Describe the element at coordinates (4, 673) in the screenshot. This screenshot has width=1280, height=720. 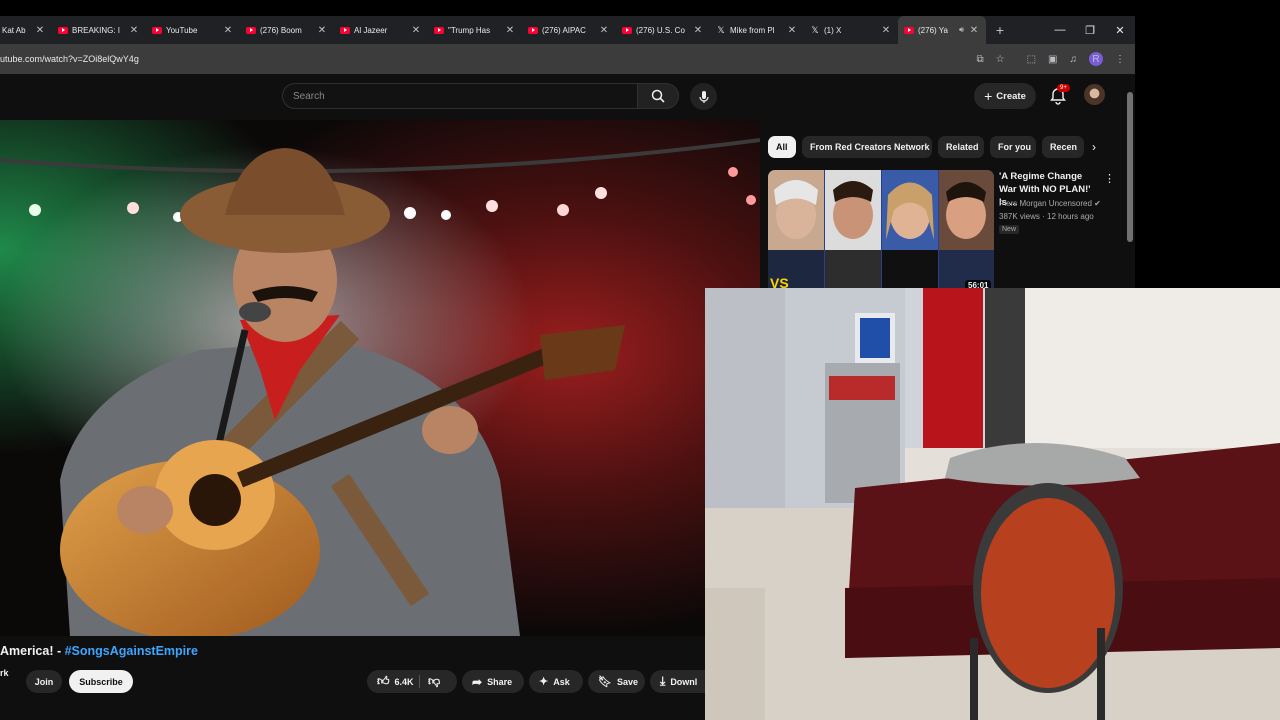
I see `channel-name: rk` at that location.